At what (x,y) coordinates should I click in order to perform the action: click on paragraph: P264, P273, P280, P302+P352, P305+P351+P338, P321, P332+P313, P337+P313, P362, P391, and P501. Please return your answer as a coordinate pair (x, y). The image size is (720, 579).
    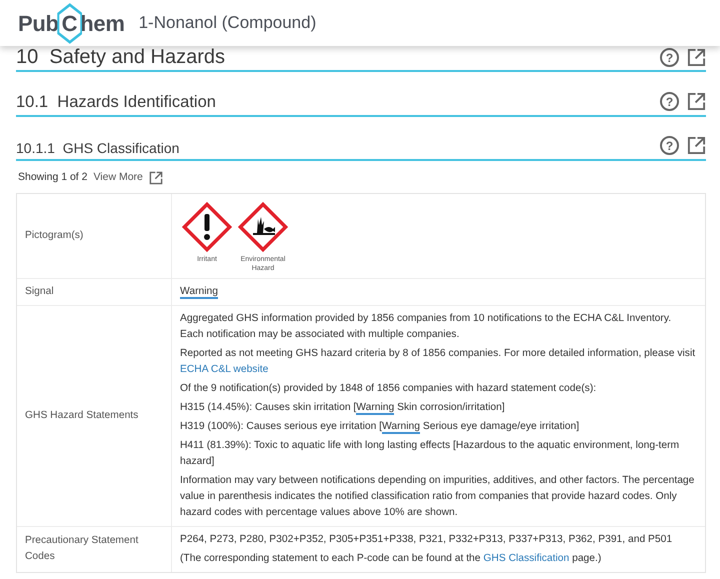
    Looking at the image, I should click on (427, 539).